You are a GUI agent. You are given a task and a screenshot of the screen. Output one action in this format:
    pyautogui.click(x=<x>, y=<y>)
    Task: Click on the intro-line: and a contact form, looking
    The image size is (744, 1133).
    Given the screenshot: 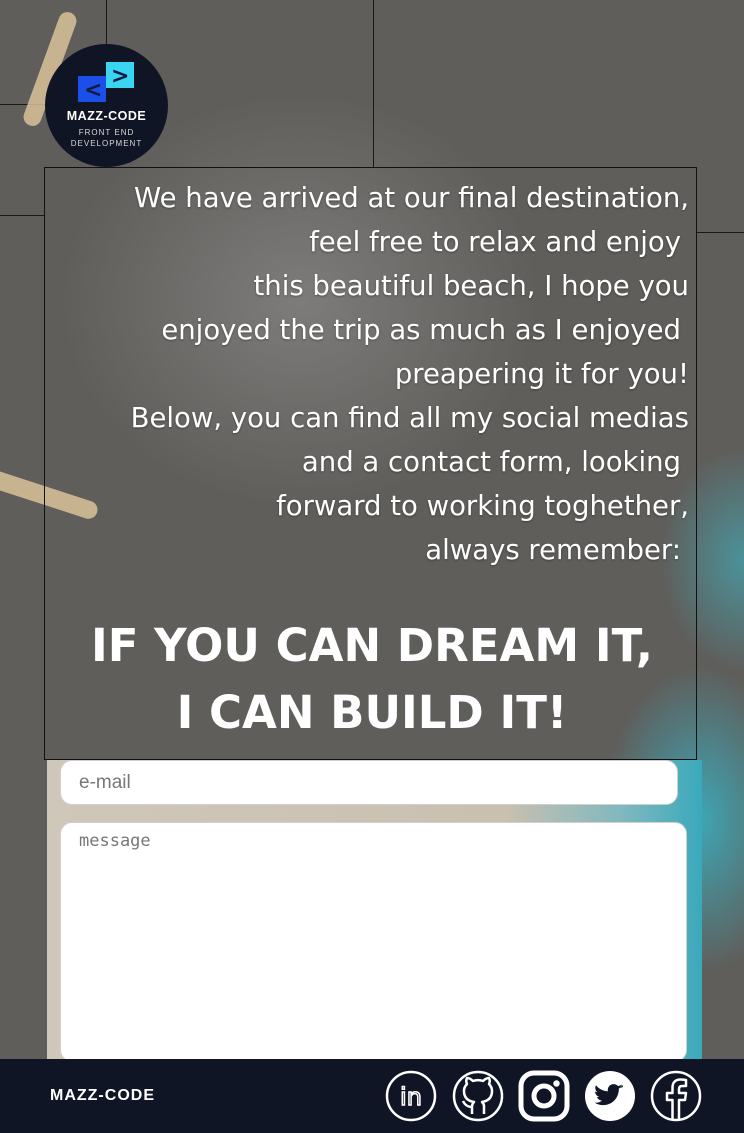 What is the action you would take?
    pyautogui.click(x=491, y=462)
    